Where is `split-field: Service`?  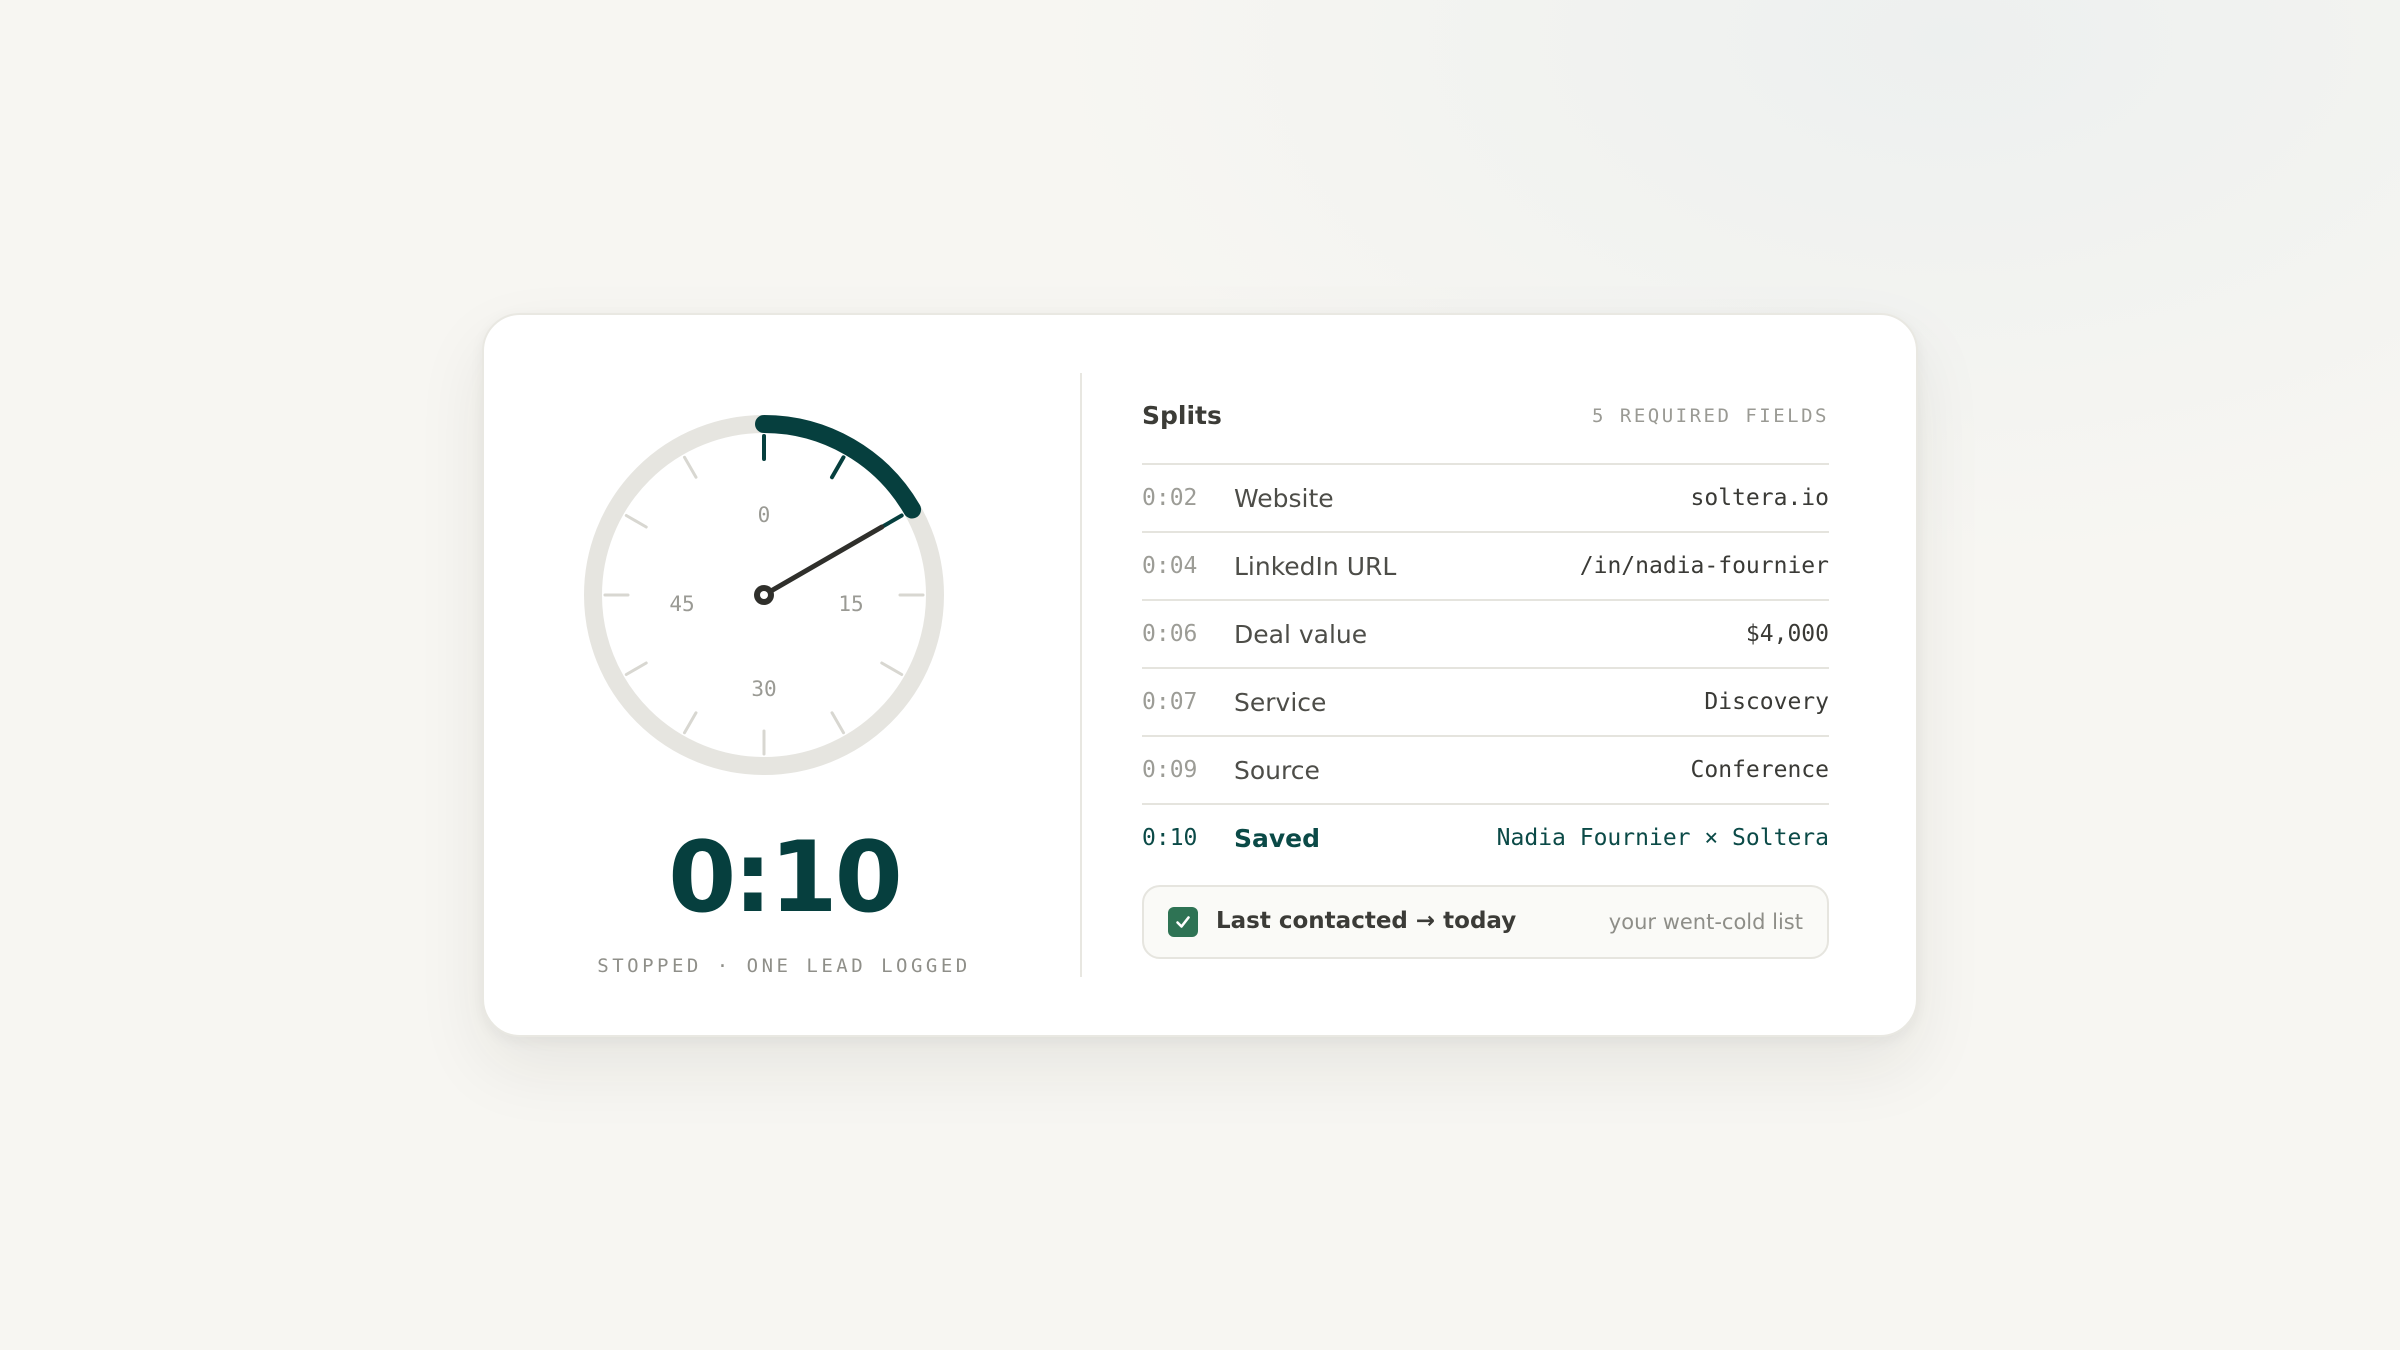
split-field: Service is located at coordinates (1280, 702).